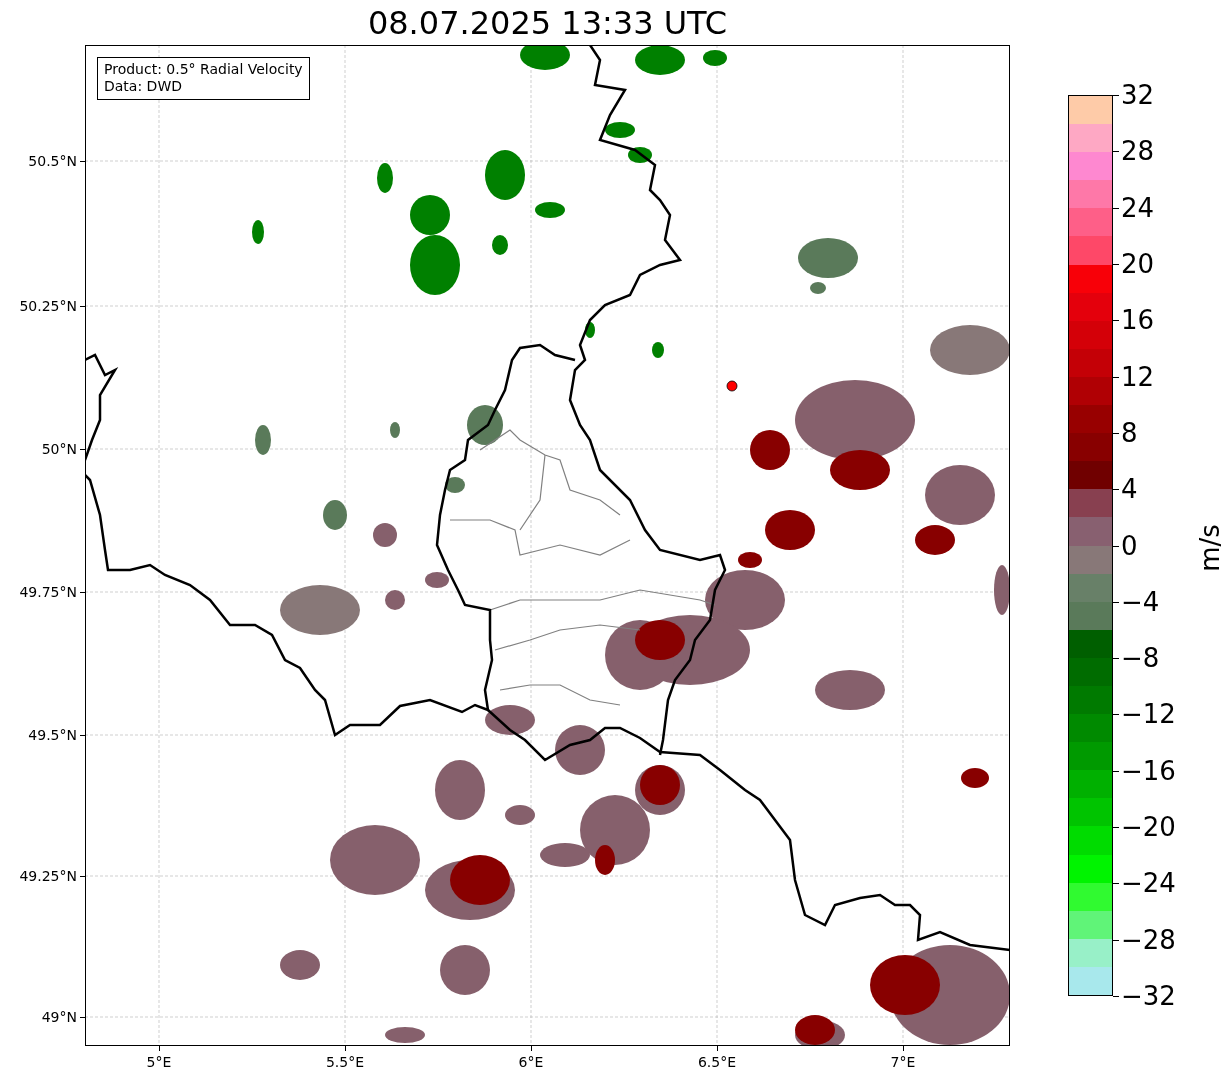  Describe the element at coordinates (1138, 95) in the screenshot. I see `scale-label: 32` at that location.